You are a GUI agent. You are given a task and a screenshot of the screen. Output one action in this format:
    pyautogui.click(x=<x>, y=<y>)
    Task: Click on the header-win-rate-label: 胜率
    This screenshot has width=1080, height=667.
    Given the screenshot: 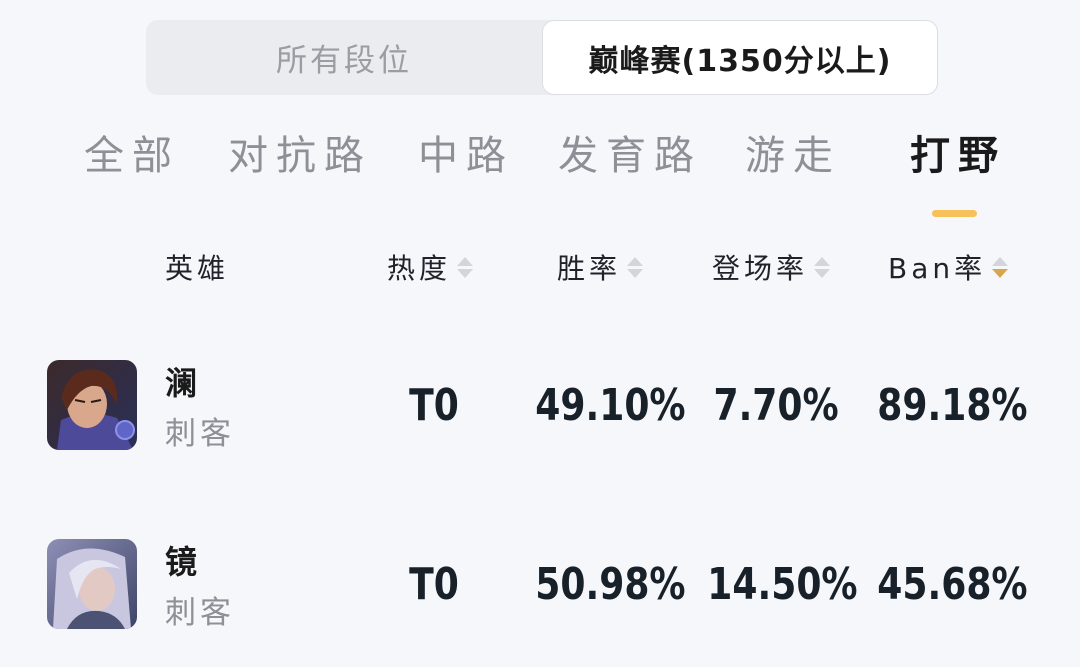 What is the action you would take?
    pyautogui.click(x=589, y=268)
    